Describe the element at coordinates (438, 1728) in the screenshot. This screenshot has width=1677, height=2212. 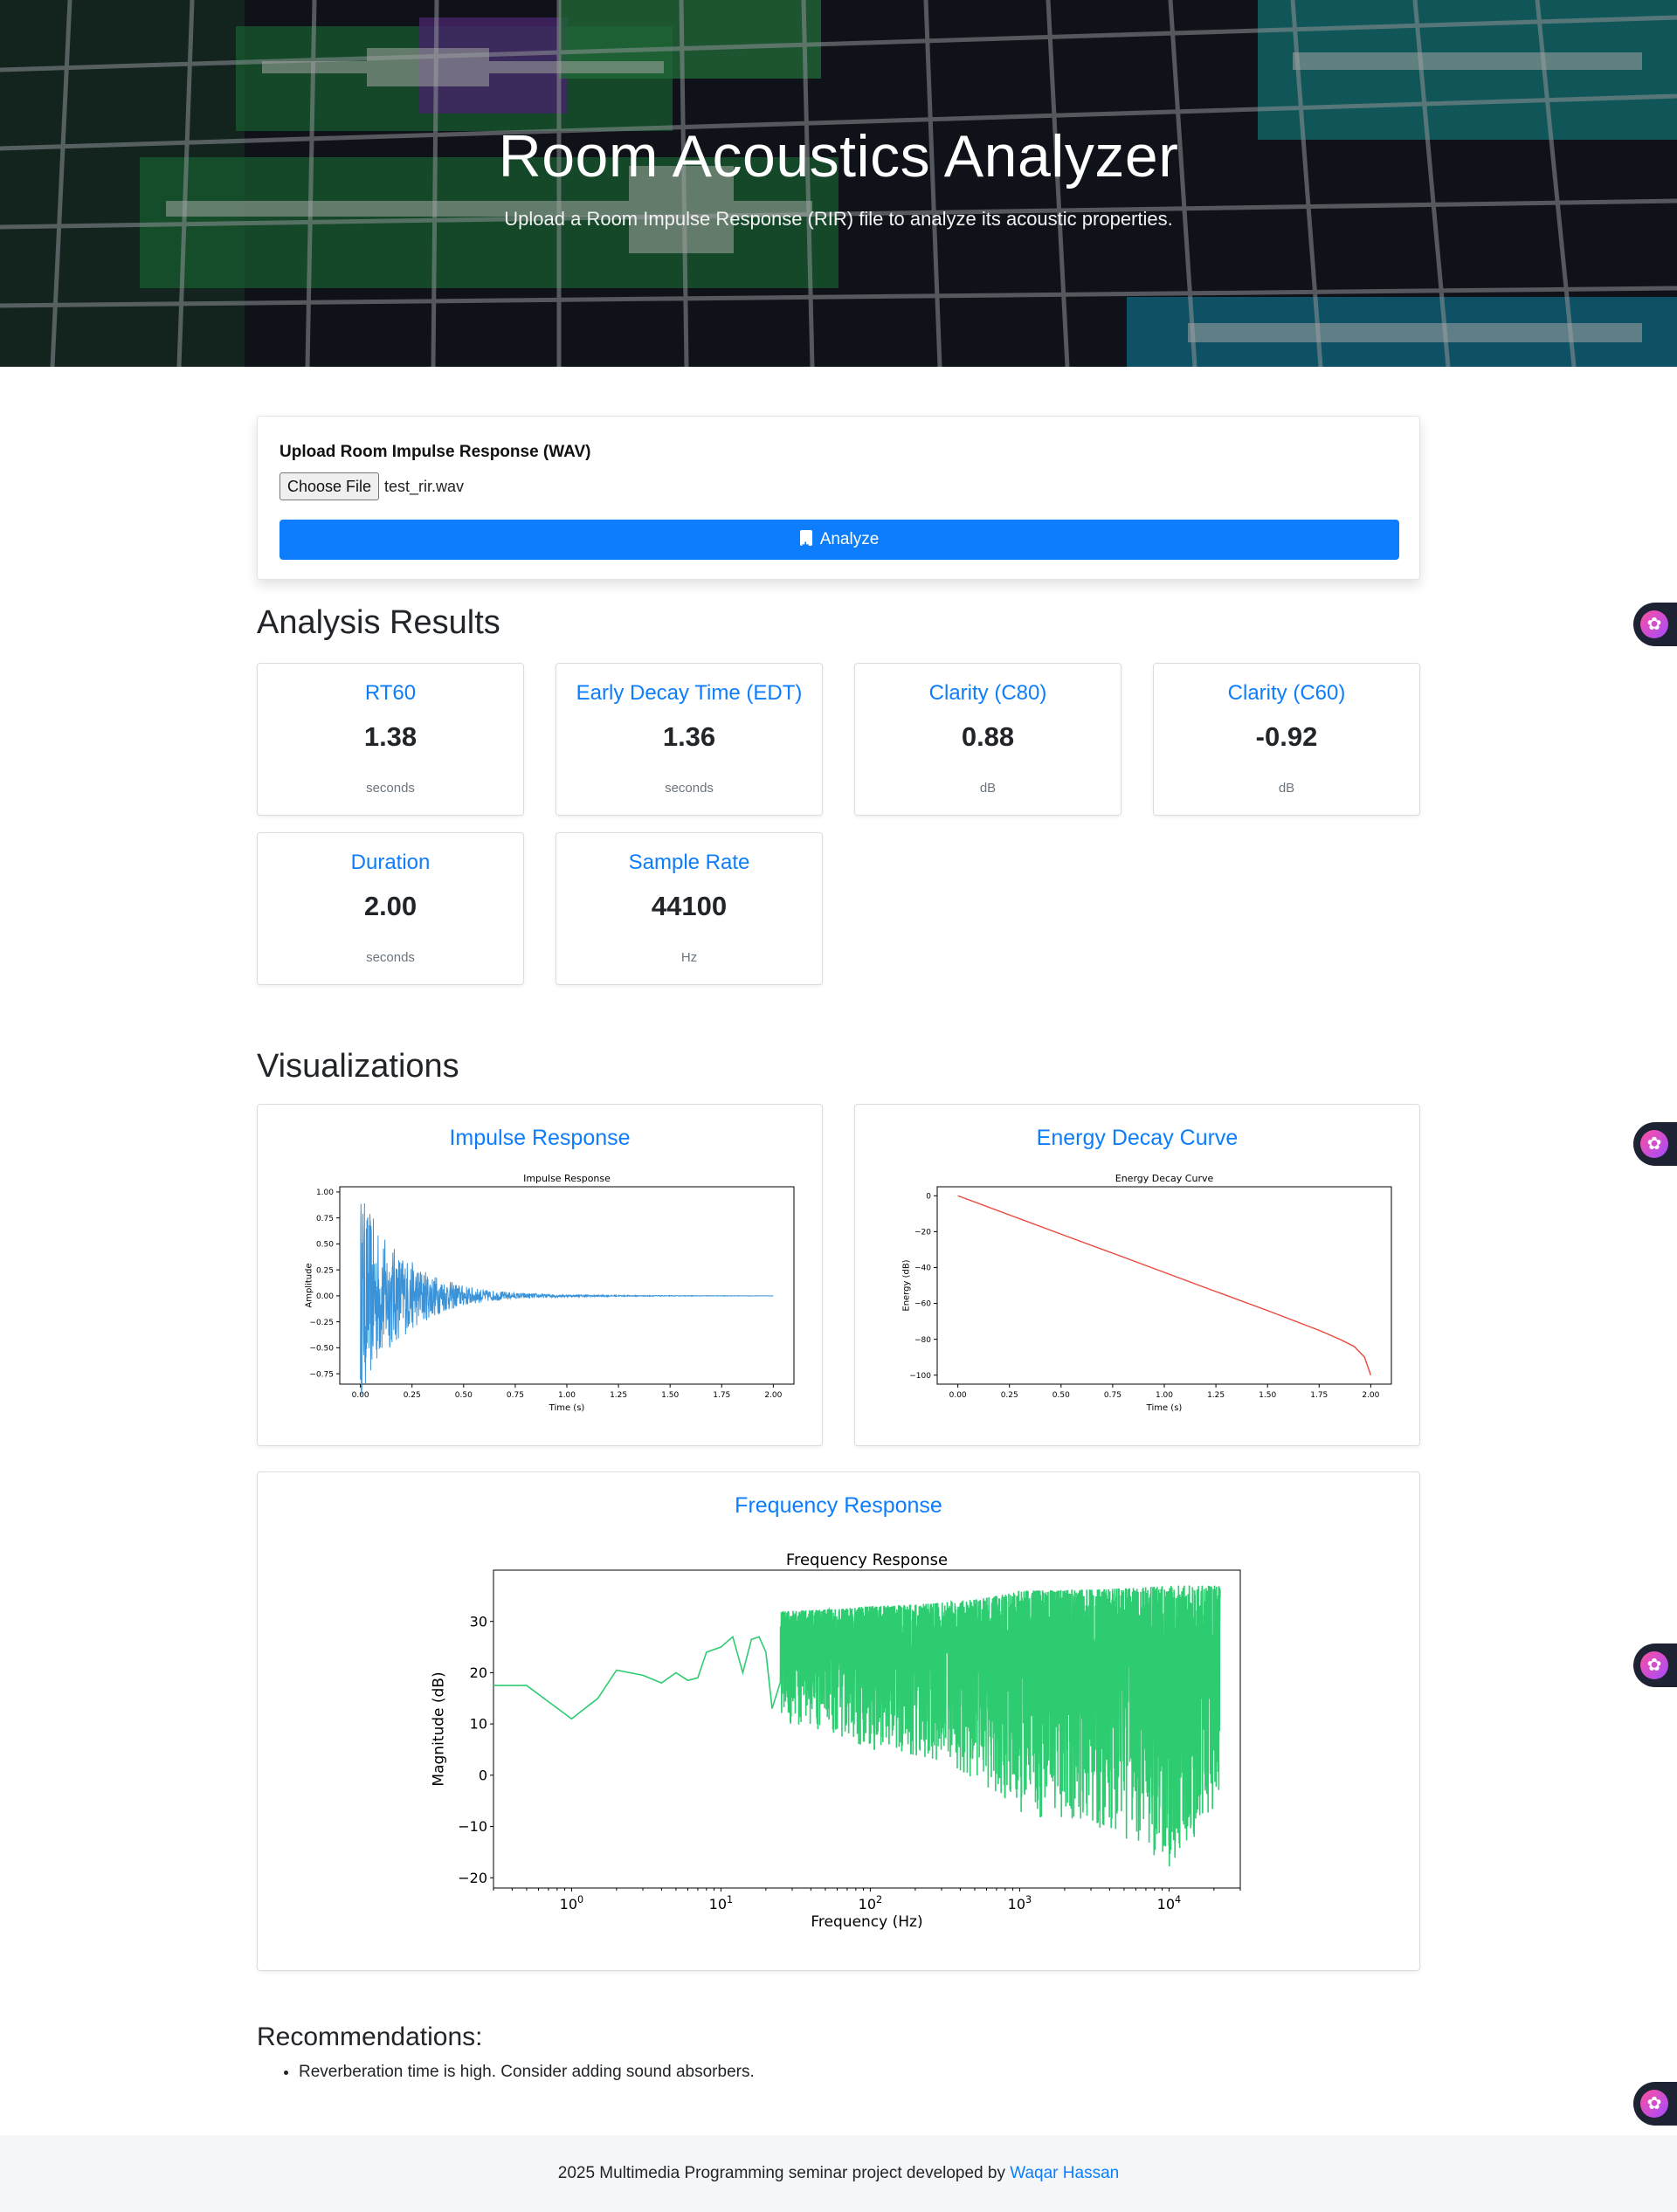
I see `y-axis-label: Magnitude (dB)` at that location.